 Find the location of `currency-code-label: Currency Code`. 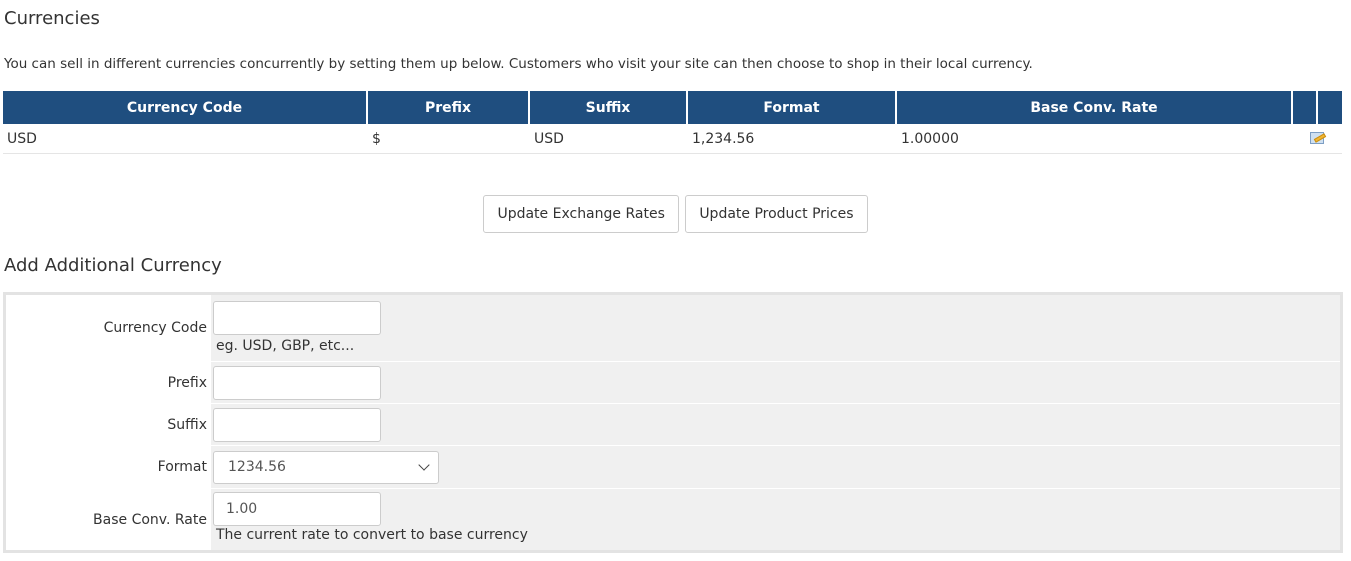

currency-code-label: Currency Code is located at coordinates (108, 328).